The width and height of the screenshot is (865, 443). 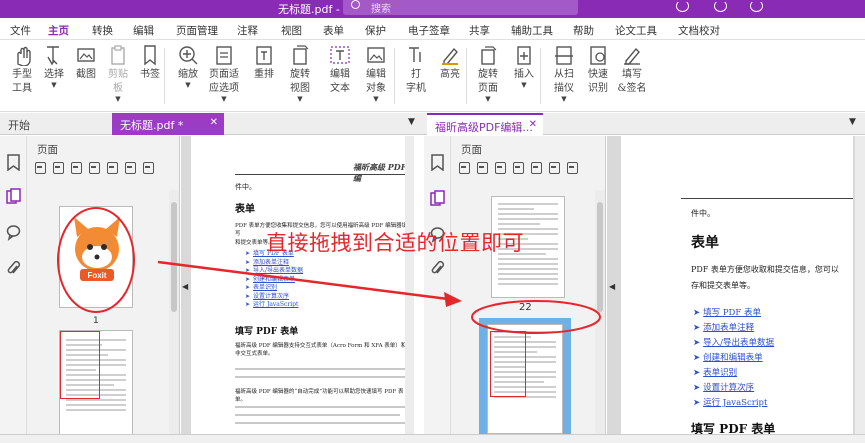 I want to click on tab-bar: 开始 无标题.pdf * ✕ ▼ 福昕高级PDF编辑... ✕ ▼, so click(x=432, y=124).